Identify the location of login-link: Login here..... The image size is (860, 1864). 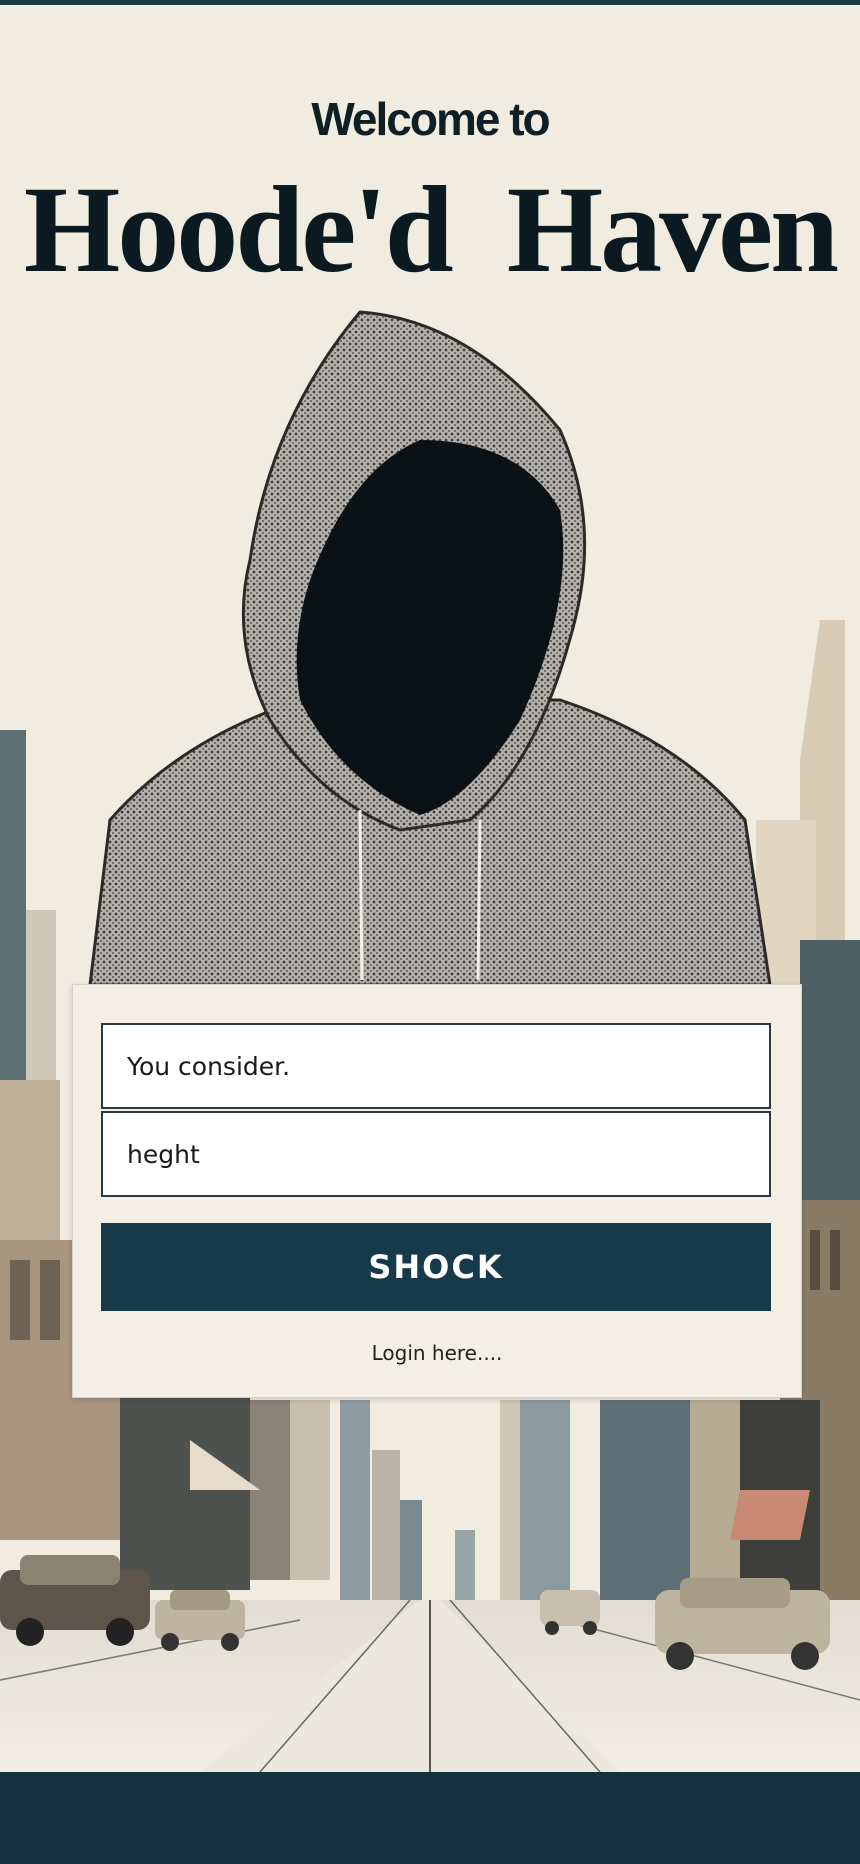
(437, 1353).